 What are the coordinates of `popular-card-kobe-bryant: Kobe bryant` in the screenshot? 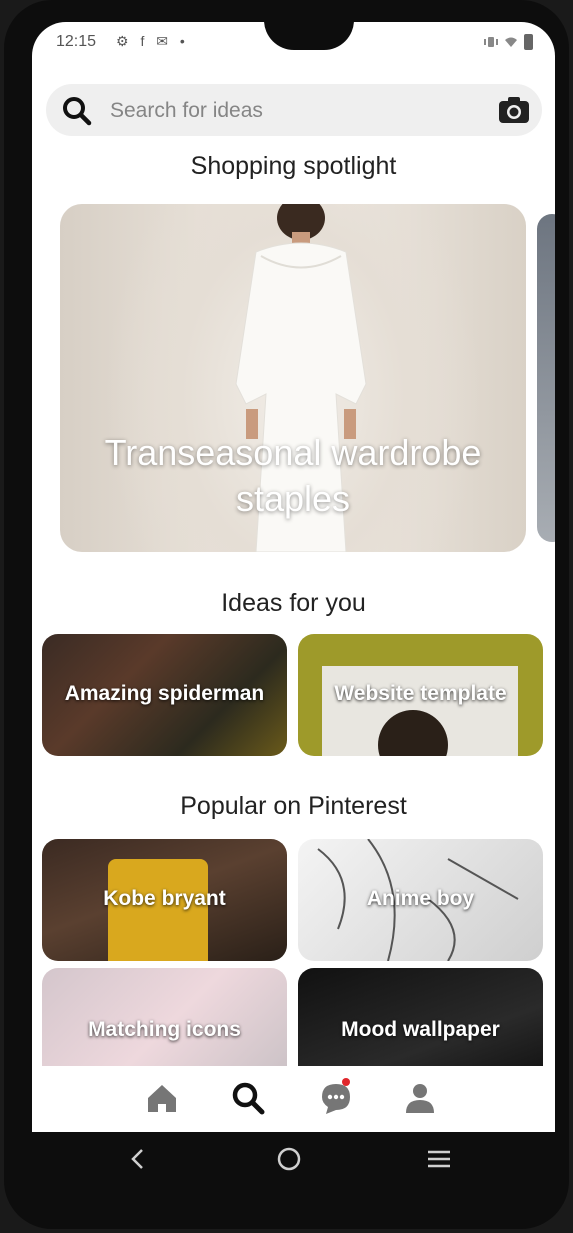 It's located at (164, 900).